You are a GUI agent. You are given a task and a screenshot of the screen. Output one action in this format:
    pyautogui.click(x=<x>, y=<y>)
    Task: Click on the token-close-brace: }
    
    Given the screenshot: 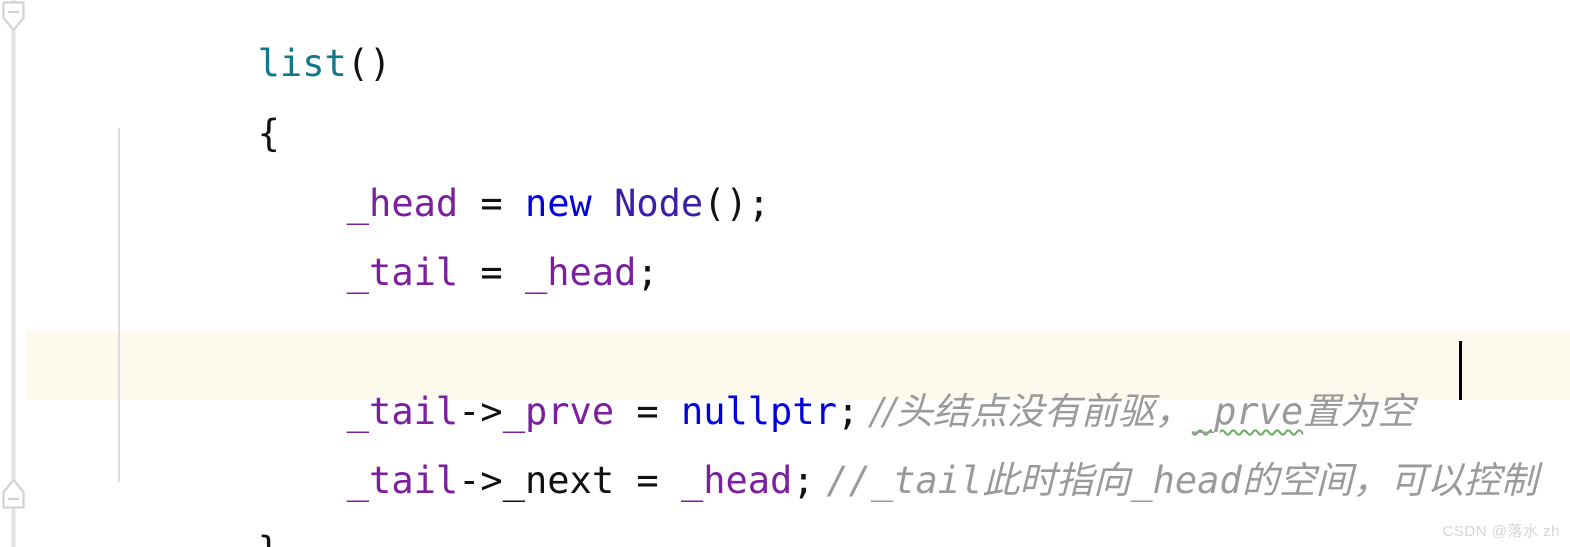 What is the action you would take?
    pyautogui.click(x=269, y=538)
    